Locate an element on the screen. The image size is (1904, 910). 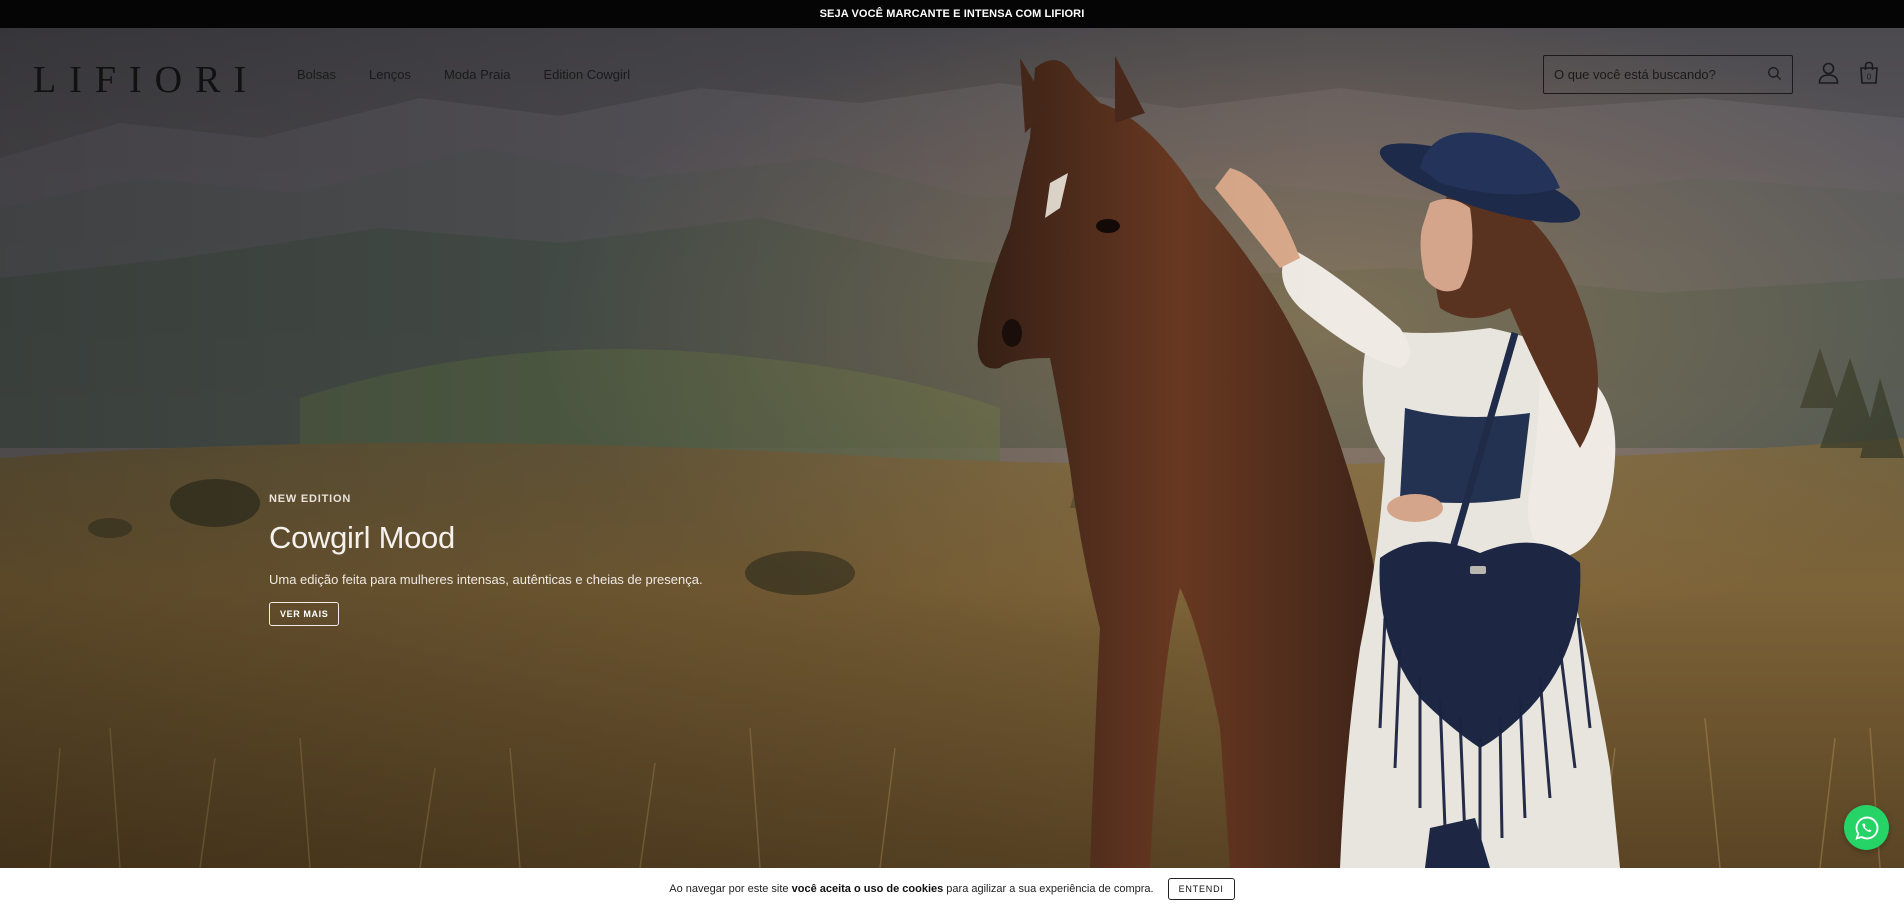
site-header is located at coordinates (952, 75).